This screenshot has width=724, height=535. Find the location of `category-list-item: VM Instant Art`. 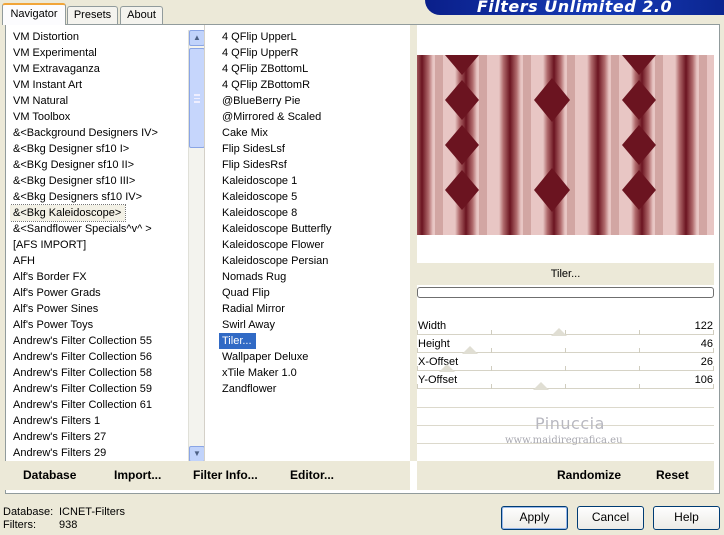

category-list-item: VM Instant Art is located at coordinates (101, 85).